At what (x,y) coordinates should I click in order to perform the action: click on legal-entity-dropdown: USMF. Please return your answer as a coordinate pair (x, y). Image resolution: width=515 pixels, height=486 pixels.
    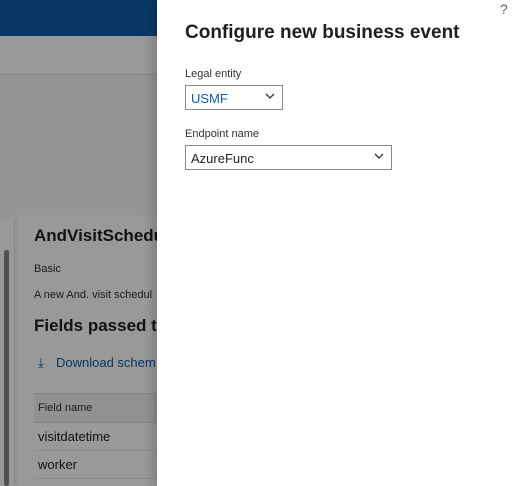
    Looking at the image, I should click on (234, 97).